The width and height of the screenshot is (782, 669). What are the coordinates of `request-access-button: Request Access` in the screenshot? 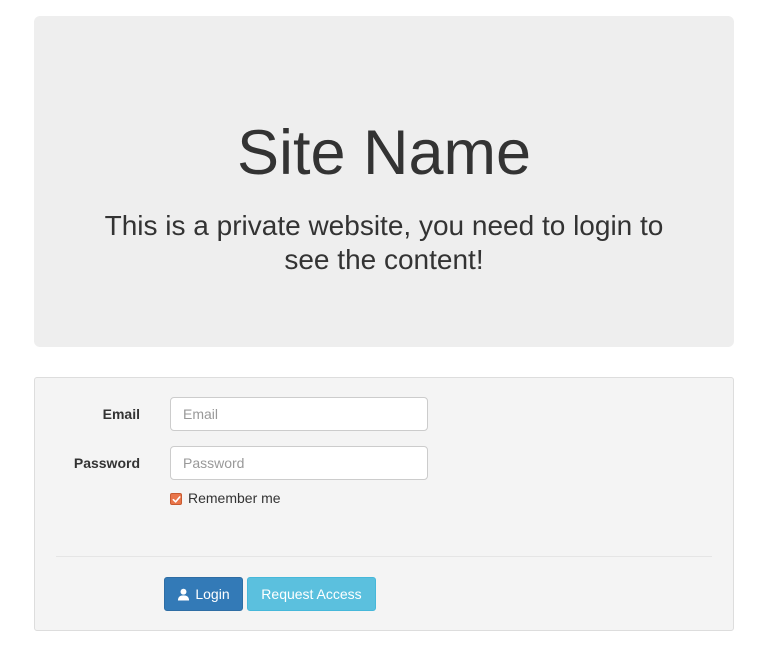 It's located at (311, 594).